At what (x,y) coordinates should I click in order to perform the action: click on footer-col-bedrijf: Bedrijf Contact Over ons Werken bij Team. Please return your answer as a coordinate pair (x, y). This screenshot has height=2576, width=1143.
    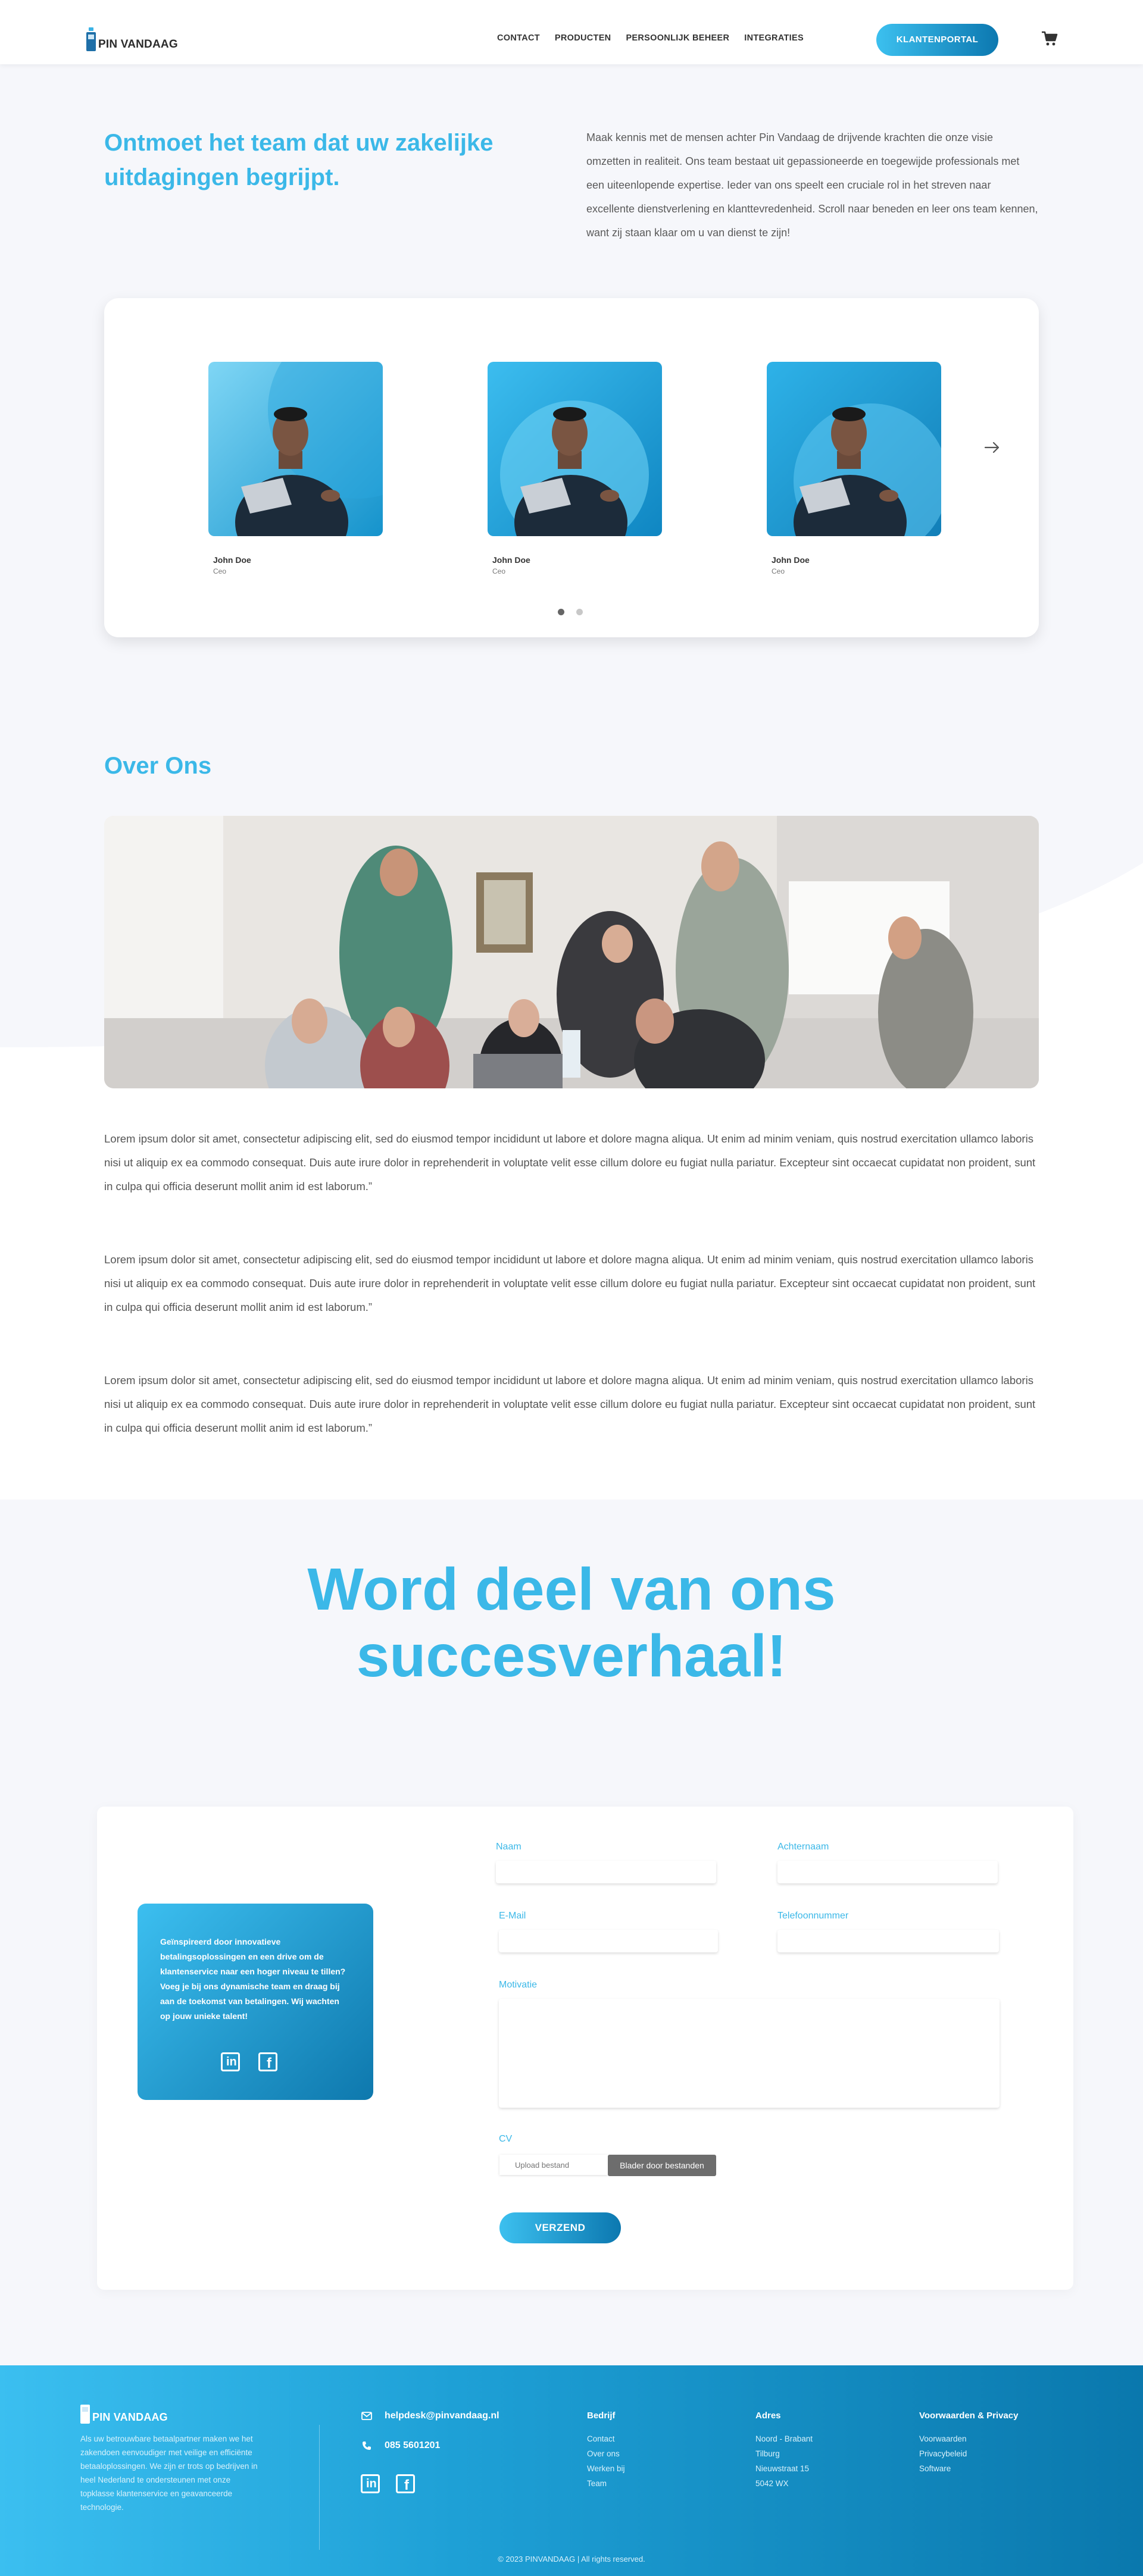
    Looking at the image, I should click on (606, 2451).